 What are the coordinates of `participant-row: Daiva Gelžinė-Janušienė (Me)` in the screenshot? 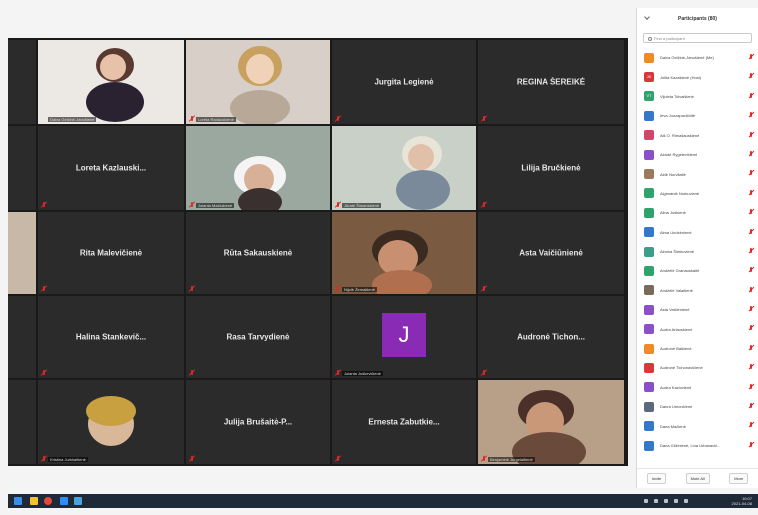 It's located at (697, 57).